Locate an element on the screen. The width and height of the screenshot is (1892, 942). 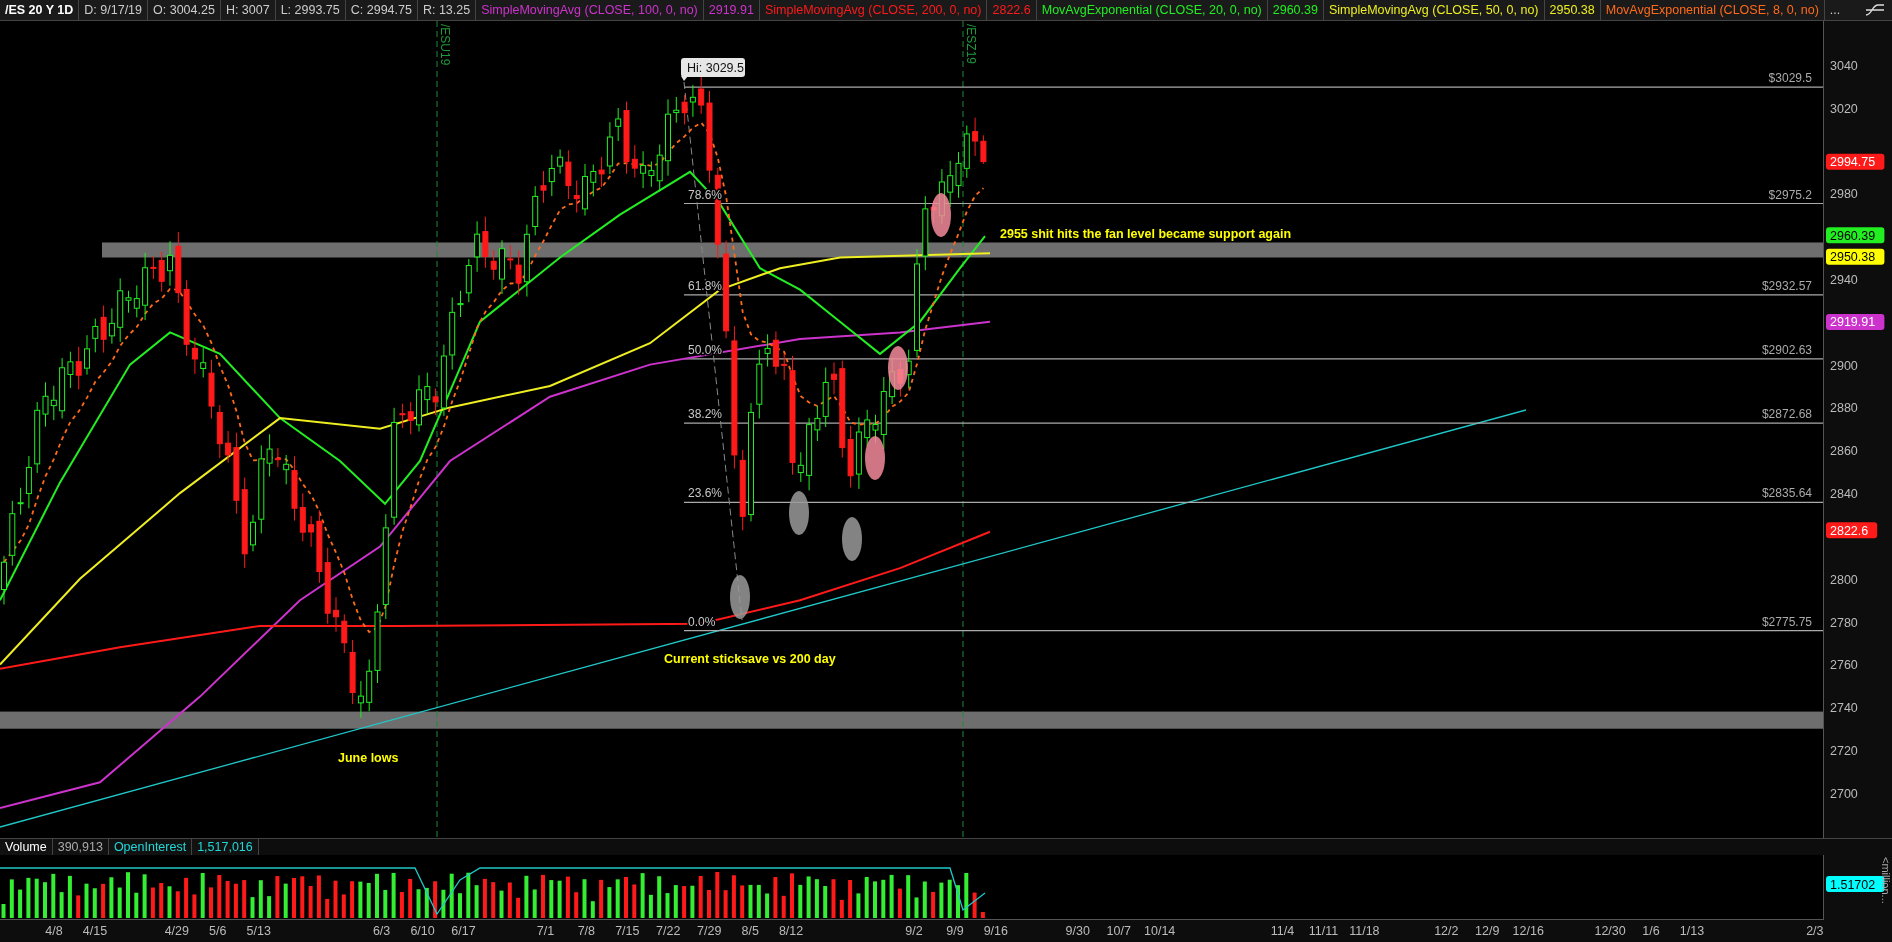
date-tick: 7/8 is located at coordinates (586, 931).